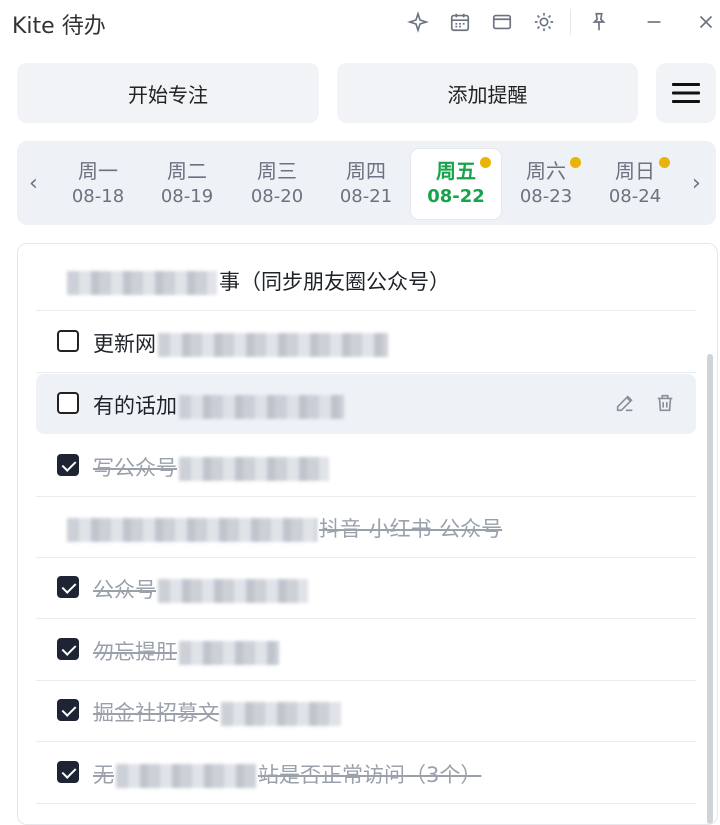 The height and width of the screenshot is (825, 720). I want to click on menu-button, so click(686, 93).